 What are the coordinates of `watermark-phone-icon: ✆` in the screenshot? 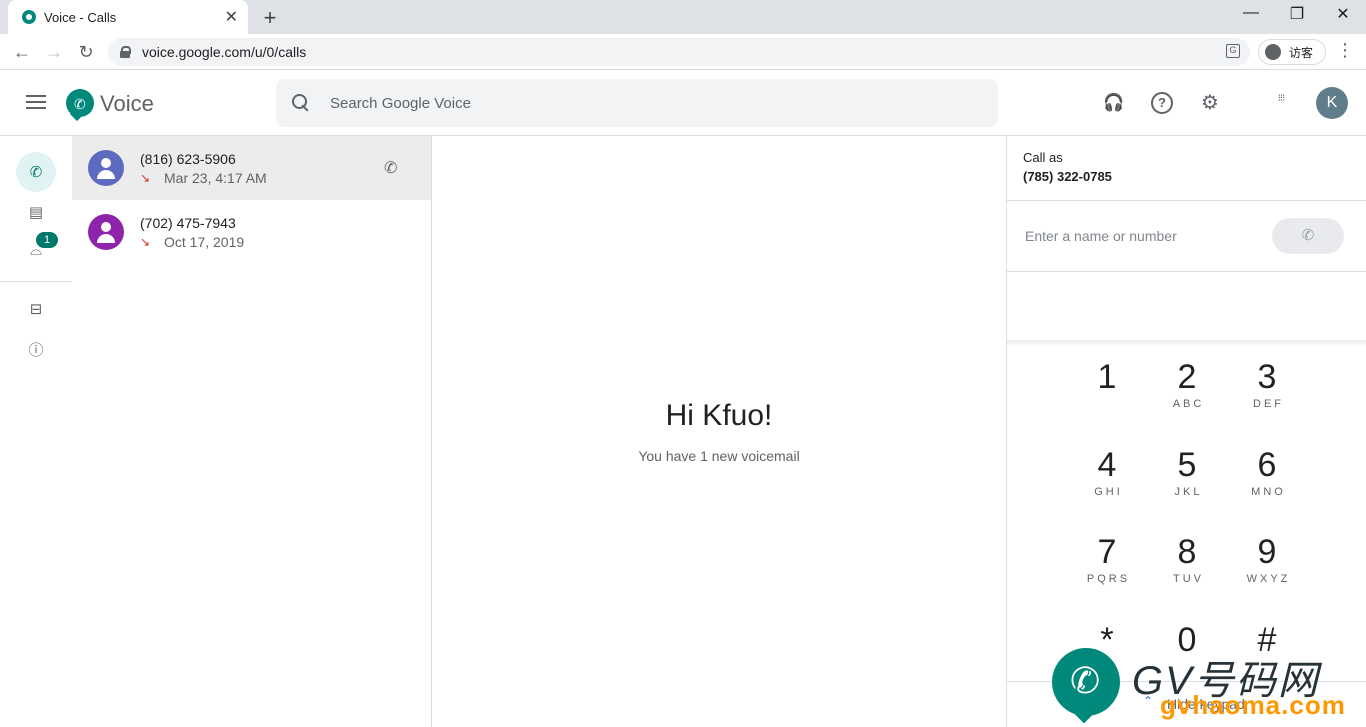 It's located at (1085, 680).